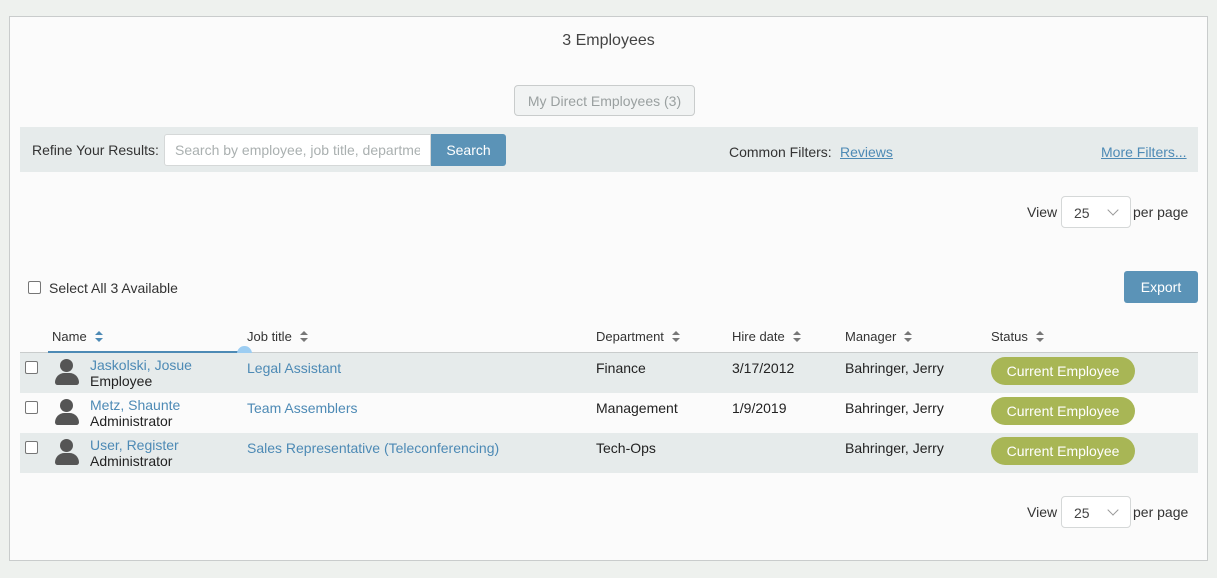 The image size is (1217, 578). What do you see at coordinates (113, 288) in the screenshot?
I see `select-all-label: Select All 3 Available` at bounding box center [113, 288].